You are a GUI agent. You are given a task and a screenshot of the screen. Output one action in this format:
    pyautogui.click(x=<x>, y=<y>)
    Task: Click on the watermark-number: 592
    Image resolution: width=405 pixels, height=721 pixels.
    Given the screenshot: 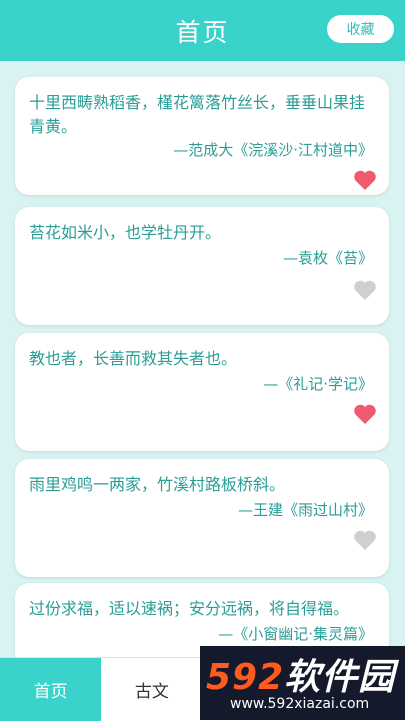 What is the action you would take?
    pyautogui.click(x=245, y=677)
    